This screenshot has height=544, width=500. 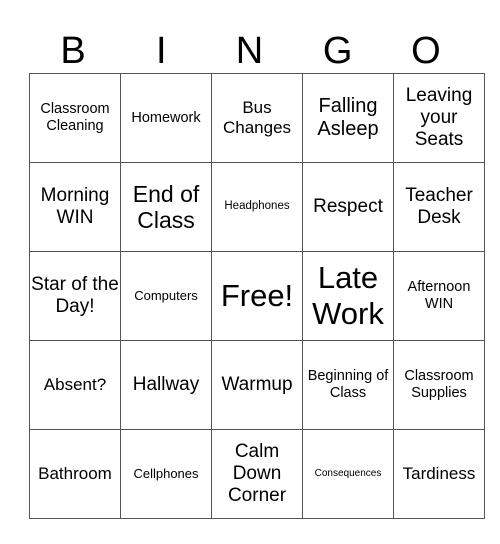 What do you see at coordinates (75, 118) in the screenshot?
I see `bingo-cell: Classroom Cleaning` at bounding box center [75, 118].